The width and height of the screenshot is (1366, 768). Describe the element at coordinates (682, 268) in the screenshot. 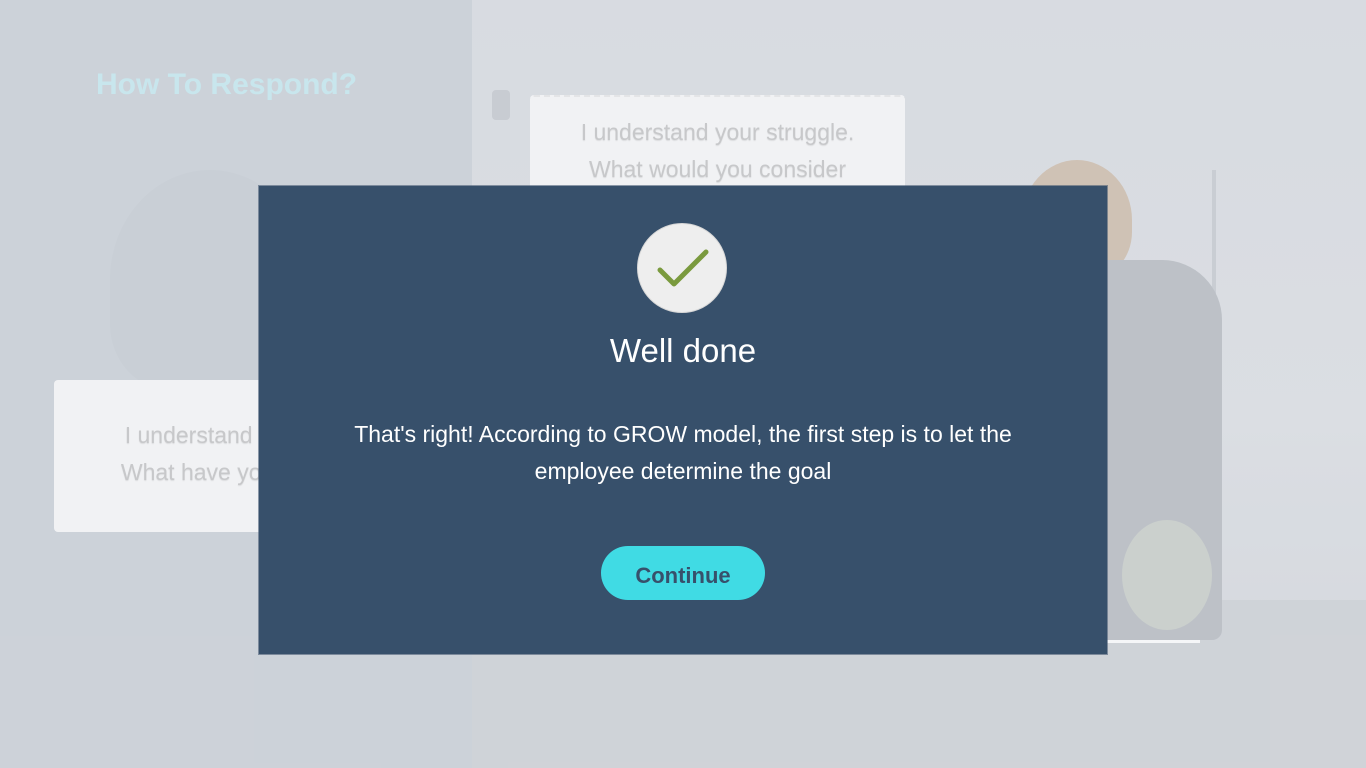

I see `checkmark-icon` at that location.